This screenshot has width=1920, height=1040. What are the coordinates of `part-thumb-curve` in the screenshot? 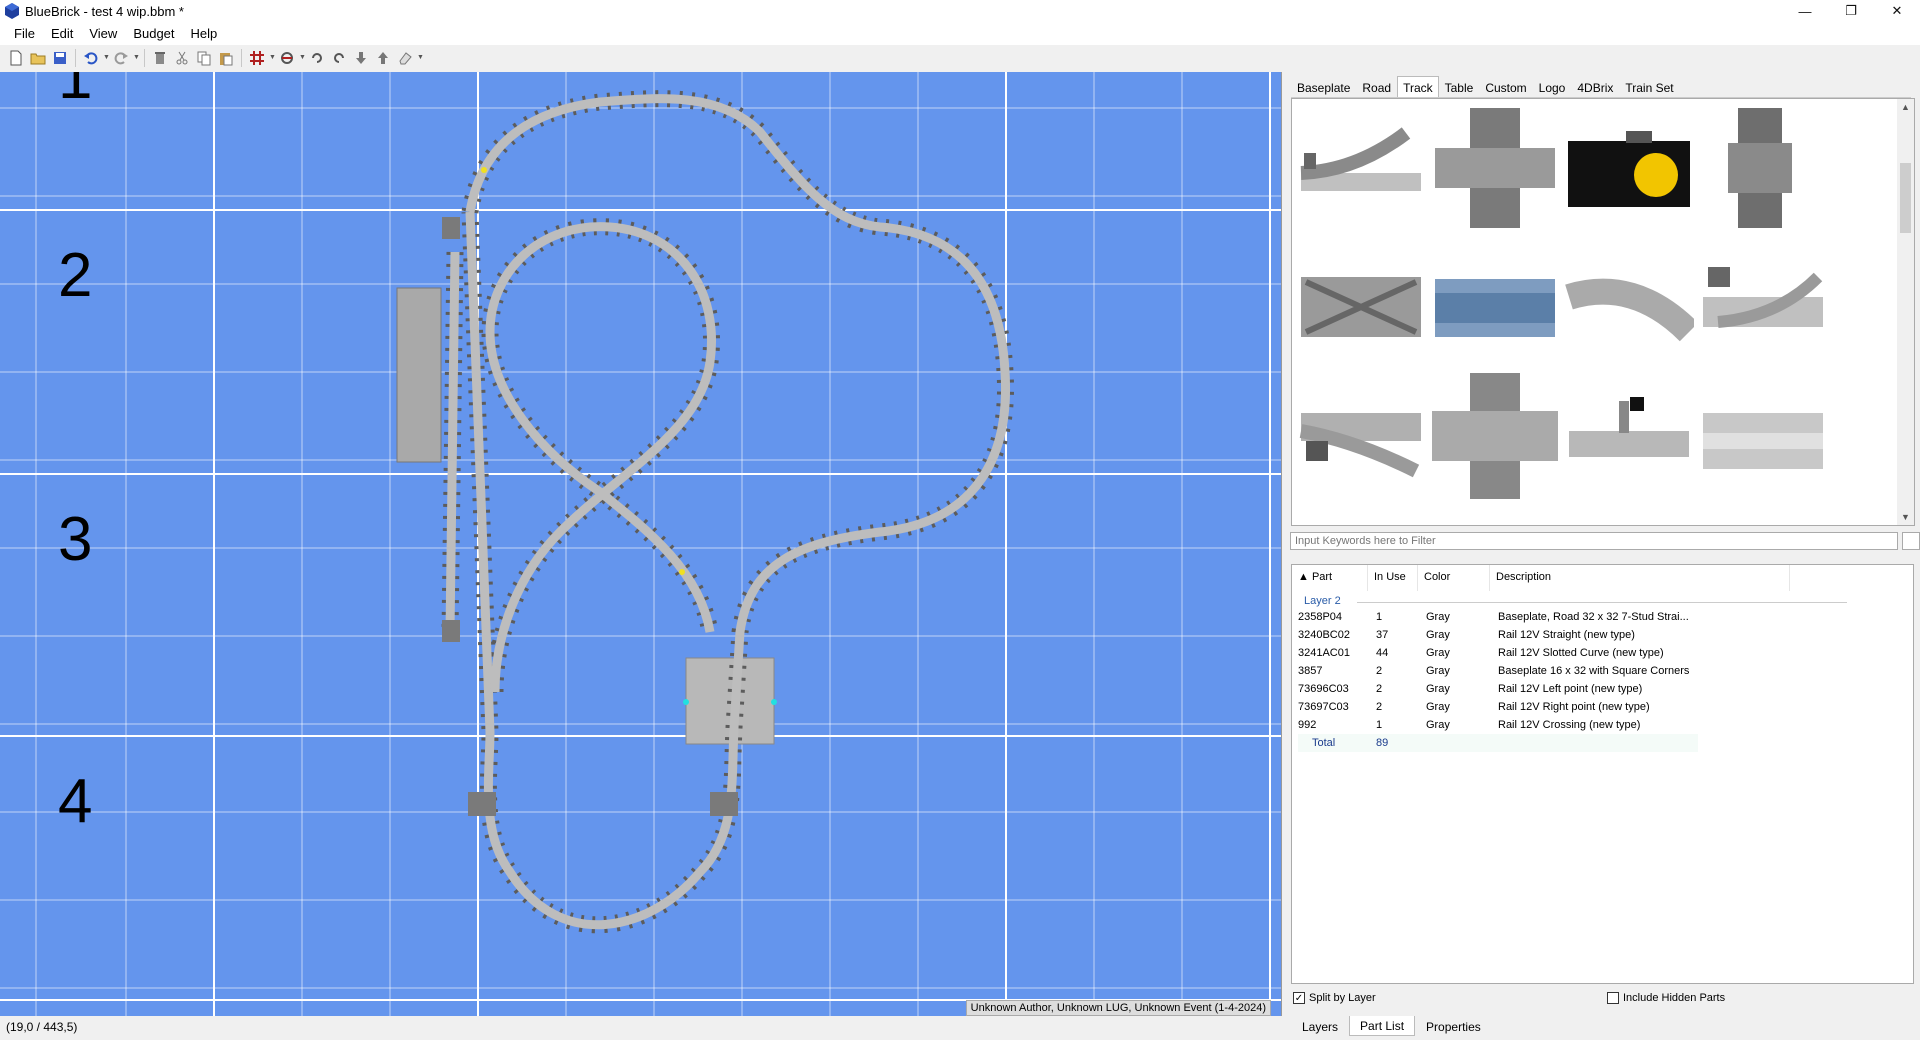 It's located at (1629, 302).